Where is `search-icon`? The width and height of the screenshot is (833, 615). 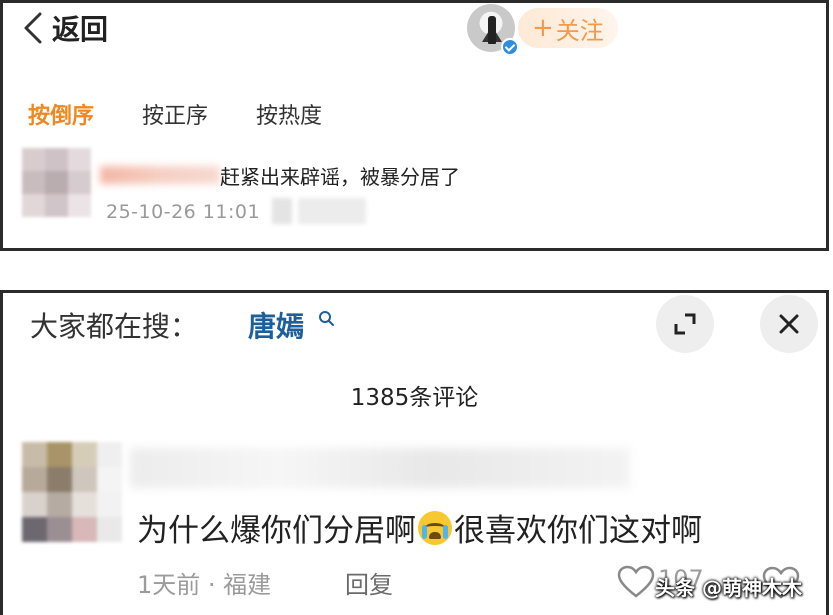 search-icon is located at coordinates (326, 318).